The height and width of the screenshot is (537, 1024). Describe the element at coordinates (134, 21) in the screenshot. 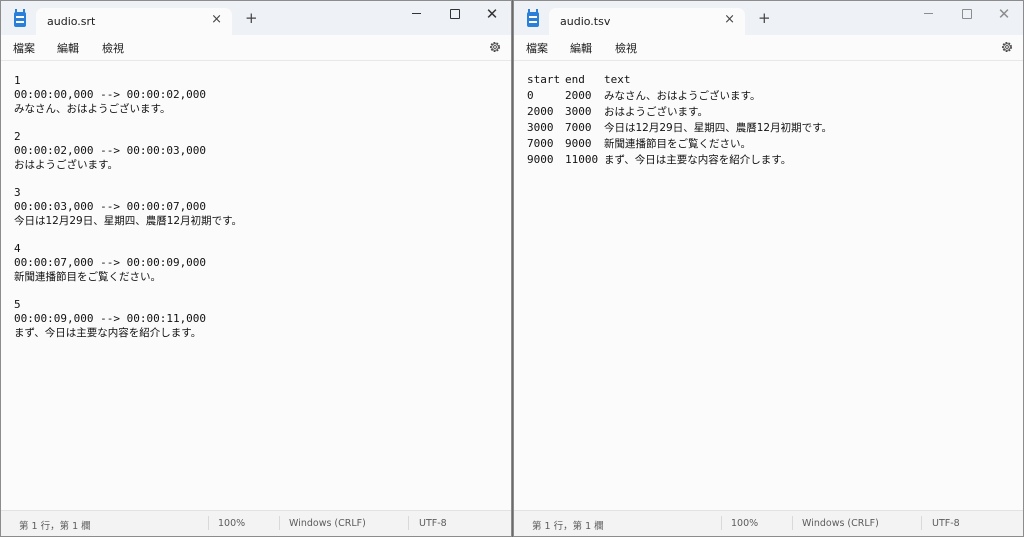

I see `tab-audio-srt: audio.srt ×` at that location.